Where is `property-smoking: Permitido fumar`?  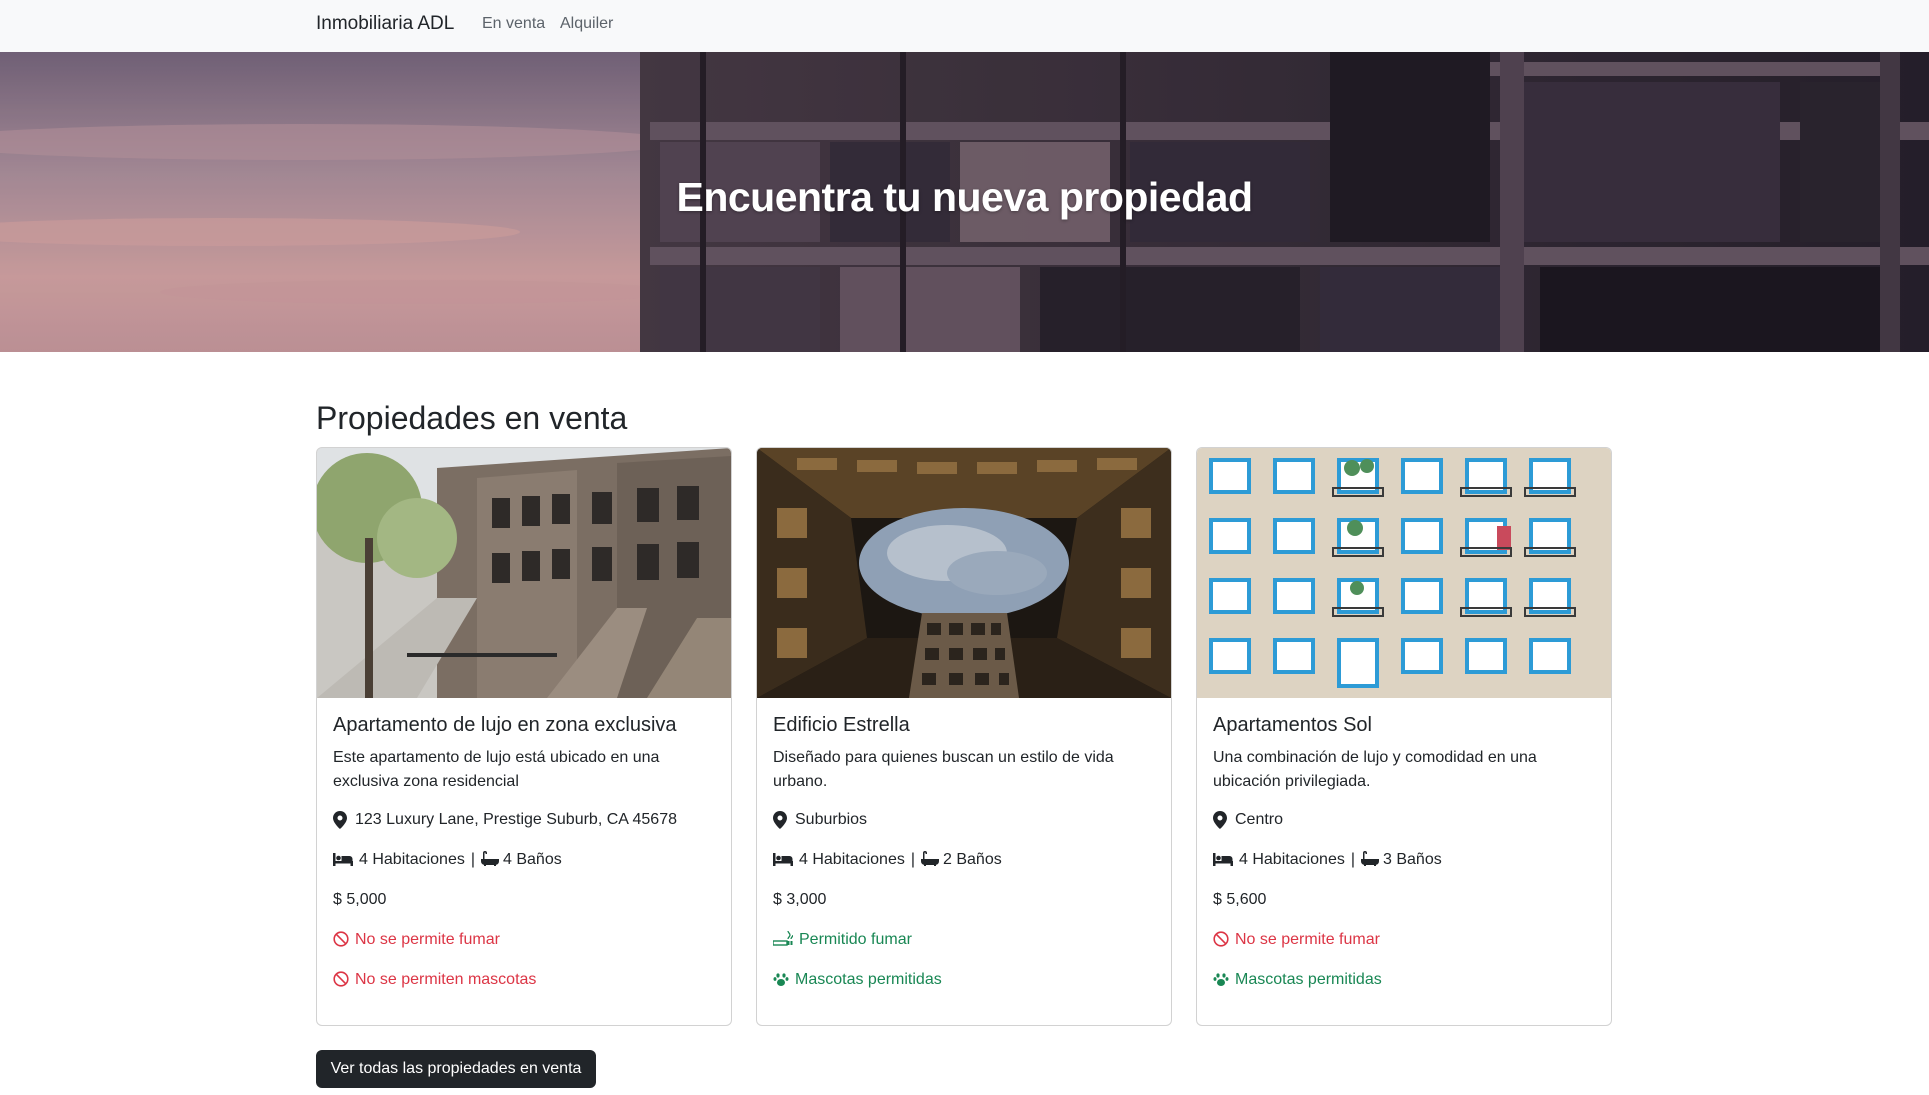
property-smoking: Permitido fumar is located at coordinates (842, 940).